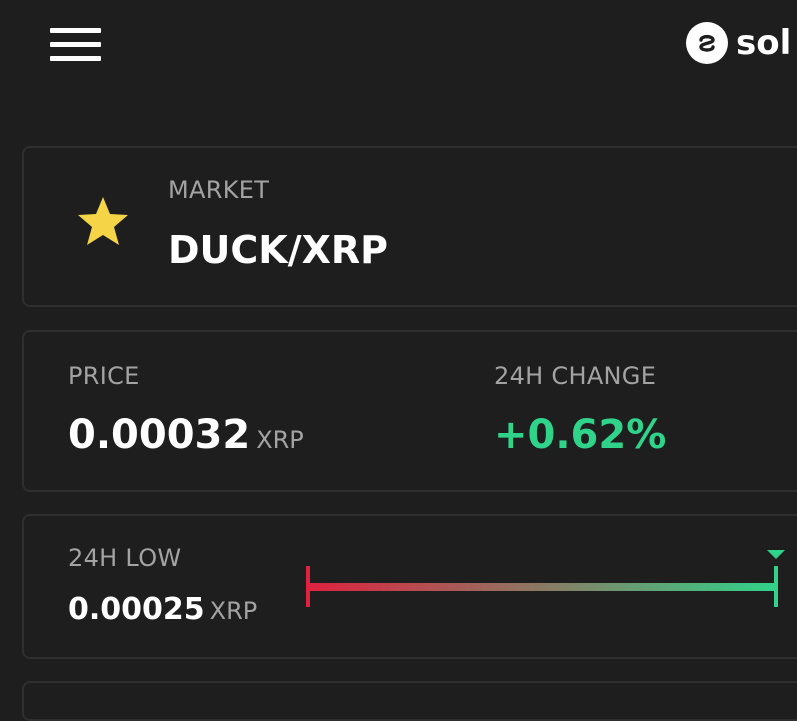  I want to click on next-card, so click(409, 701).